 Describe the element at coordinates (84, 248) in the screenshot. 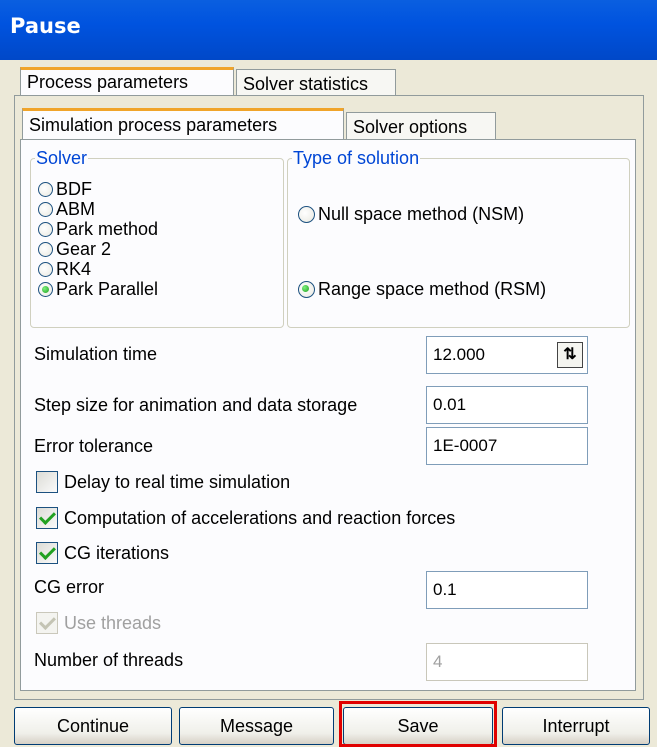

I see `radio-label: Gear 2` at that location.